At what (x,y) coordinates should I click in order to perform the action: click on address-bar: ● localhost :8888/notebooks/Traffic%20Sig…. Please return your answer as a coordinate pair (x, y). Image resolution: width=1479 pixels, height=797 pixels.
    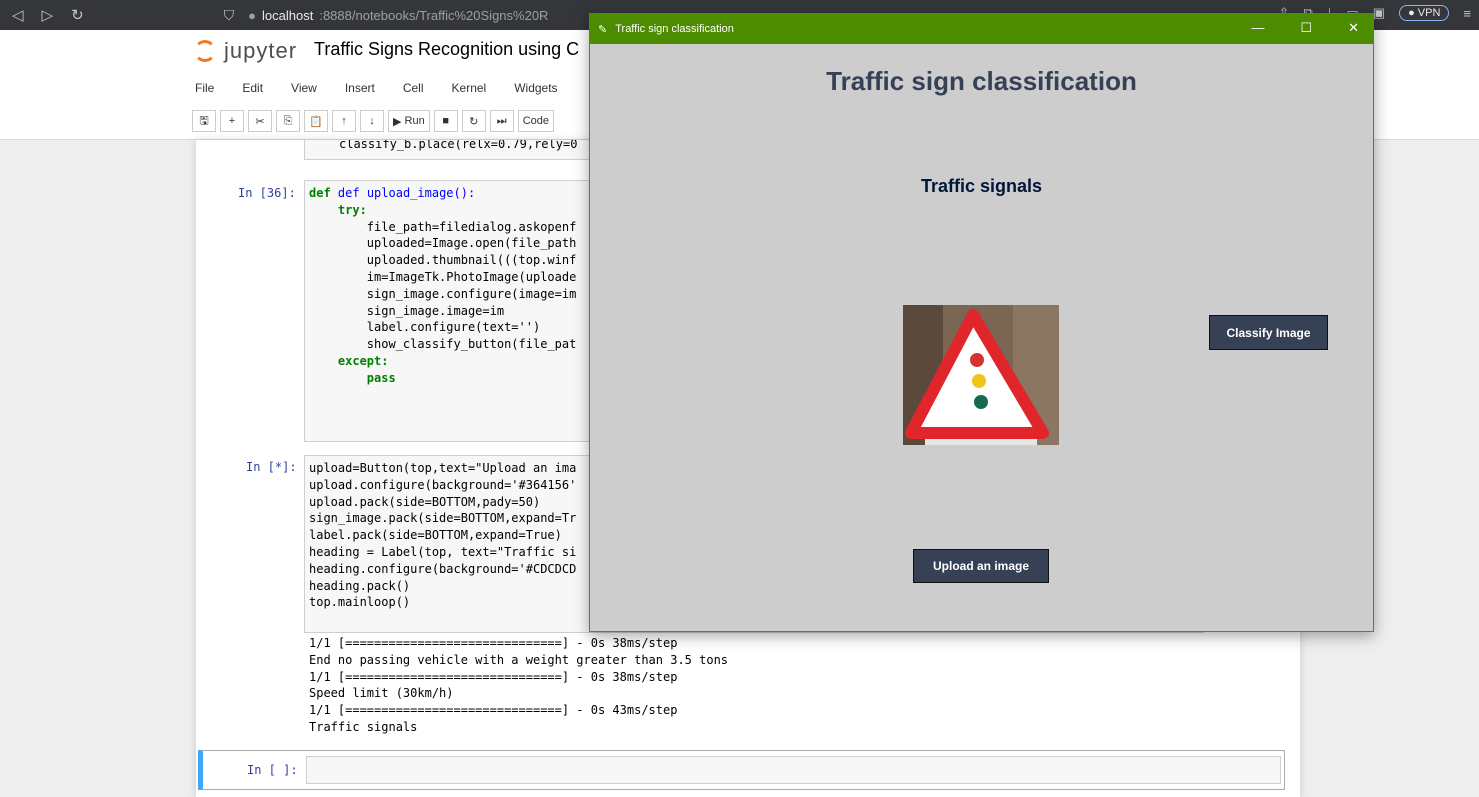
    Looking at the image, I should click on (398, 15).